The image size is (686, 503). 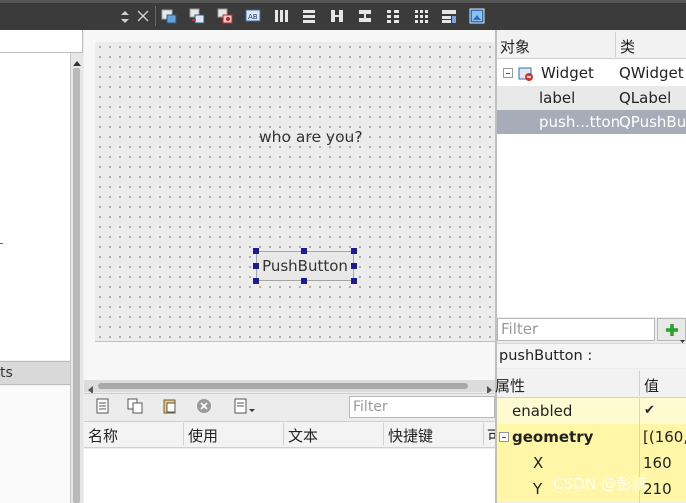 What do you see at coordinates (410, 435) in the screenshot?
I see `action-column-shortcut: 快捷键` at bounding box center [410, 435].